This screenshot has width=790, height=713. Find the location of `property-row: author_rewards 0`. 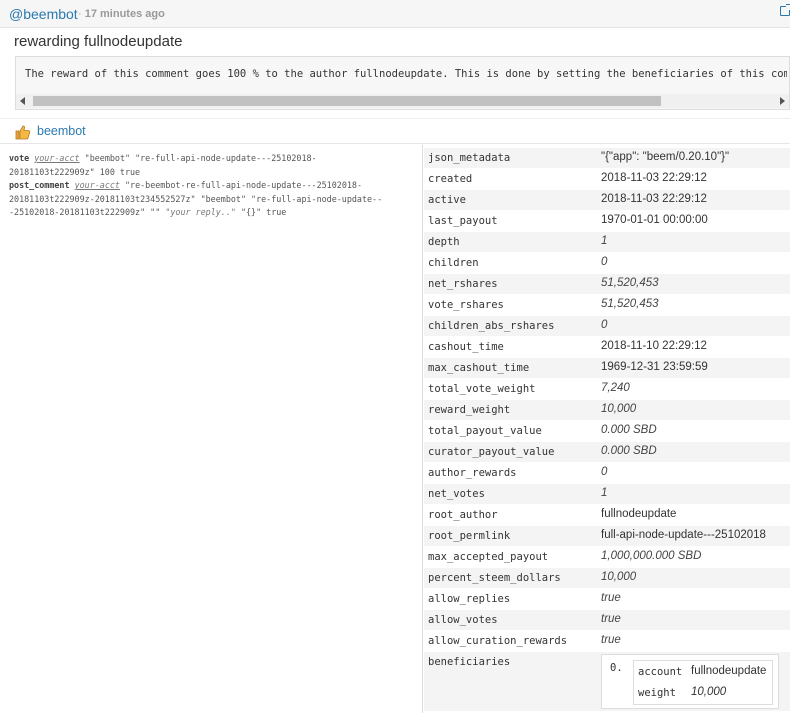

property-row: author_rewards 0 is located at coordinates (607, 473).